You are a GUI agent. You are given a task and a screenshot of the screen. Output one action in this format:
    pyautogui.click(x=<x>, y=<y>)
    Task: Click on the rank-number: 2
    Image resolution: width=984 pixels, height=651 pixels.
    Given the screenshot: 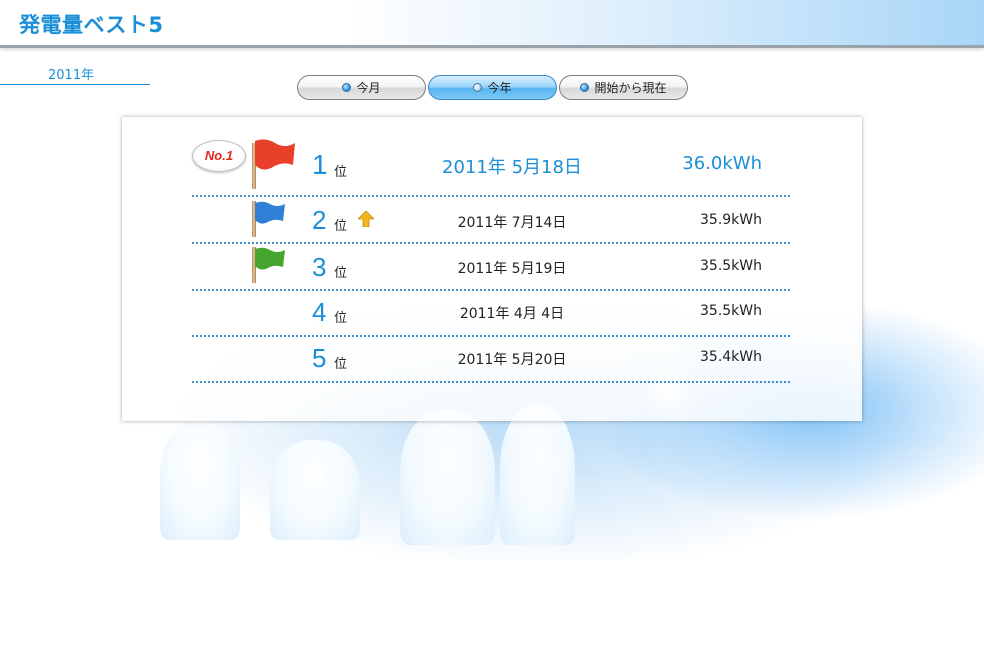 What is the action you would take?
    pyautogui.click(x=319, y=220)
    